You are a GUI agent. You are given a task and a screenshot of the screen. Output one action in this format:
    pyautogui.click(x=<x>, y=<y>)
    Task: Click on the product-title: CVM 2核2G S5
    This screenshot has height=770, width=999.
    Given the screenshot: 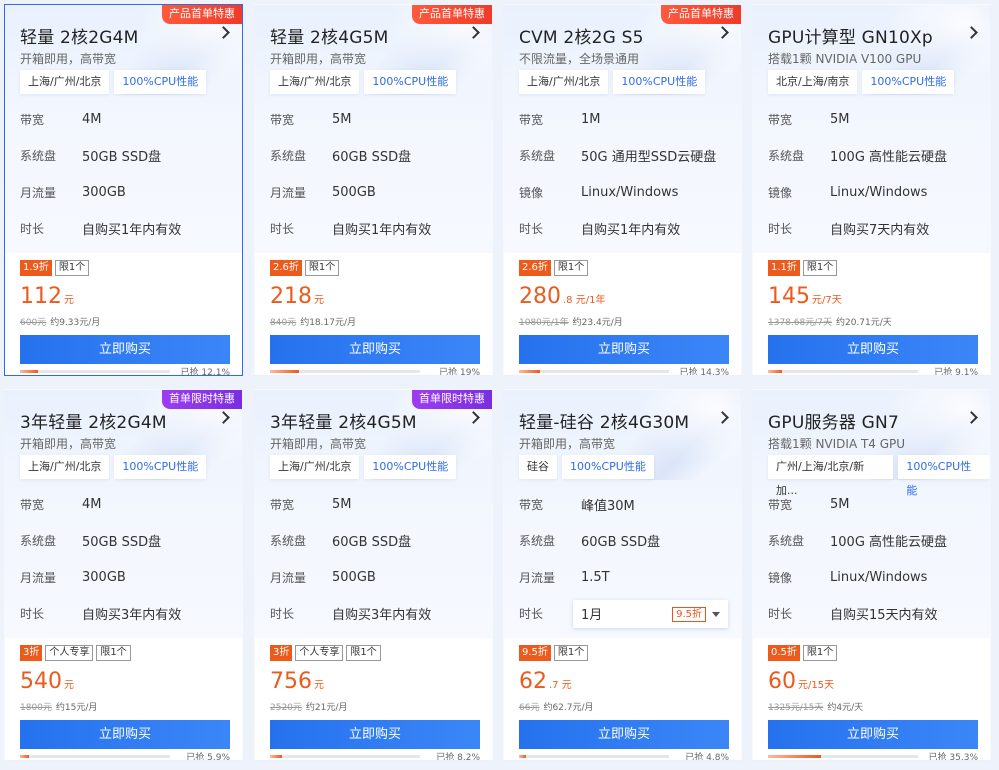 What is the action you would take?
    pyautogui.click(x=581, y=35)
    